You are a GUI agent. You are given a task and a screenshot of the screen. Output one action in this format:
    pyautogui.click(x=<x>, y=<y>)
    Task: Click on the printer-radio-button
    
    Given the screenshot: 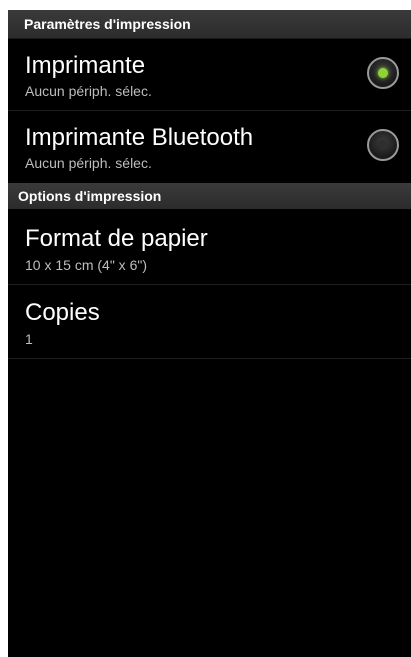 What is the action you would take?
    pyautogui.click(x=383, y=73)
    